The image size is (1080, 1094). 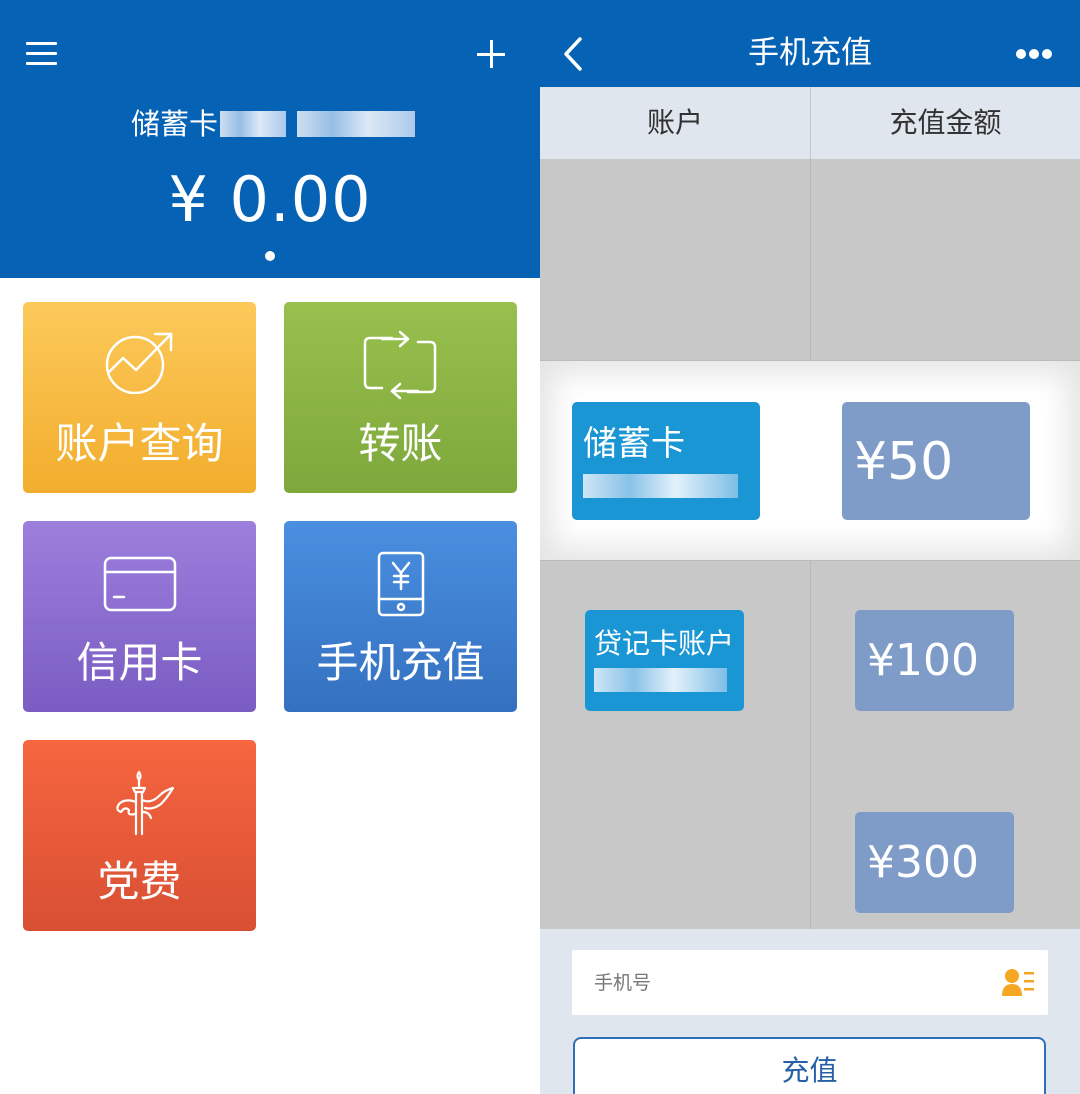 I want to click on page-title: 手机充值, so click(x=810, y=53).